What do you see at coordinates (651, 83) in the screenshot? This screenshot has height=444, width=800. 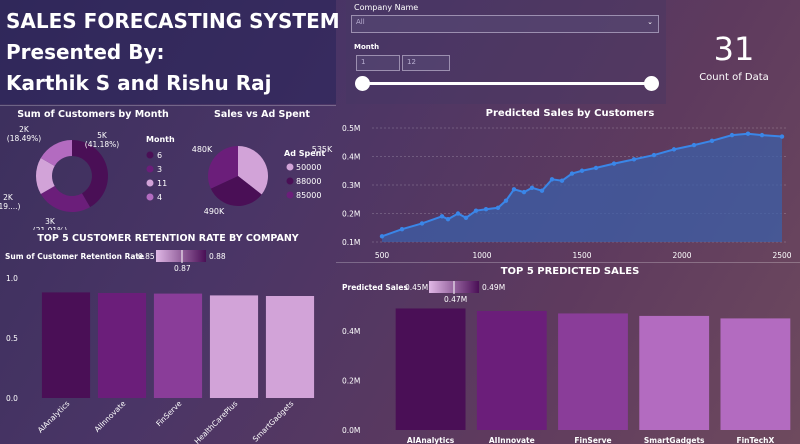 I see `month-slider-max-handle` at bounding box center [651, 83].